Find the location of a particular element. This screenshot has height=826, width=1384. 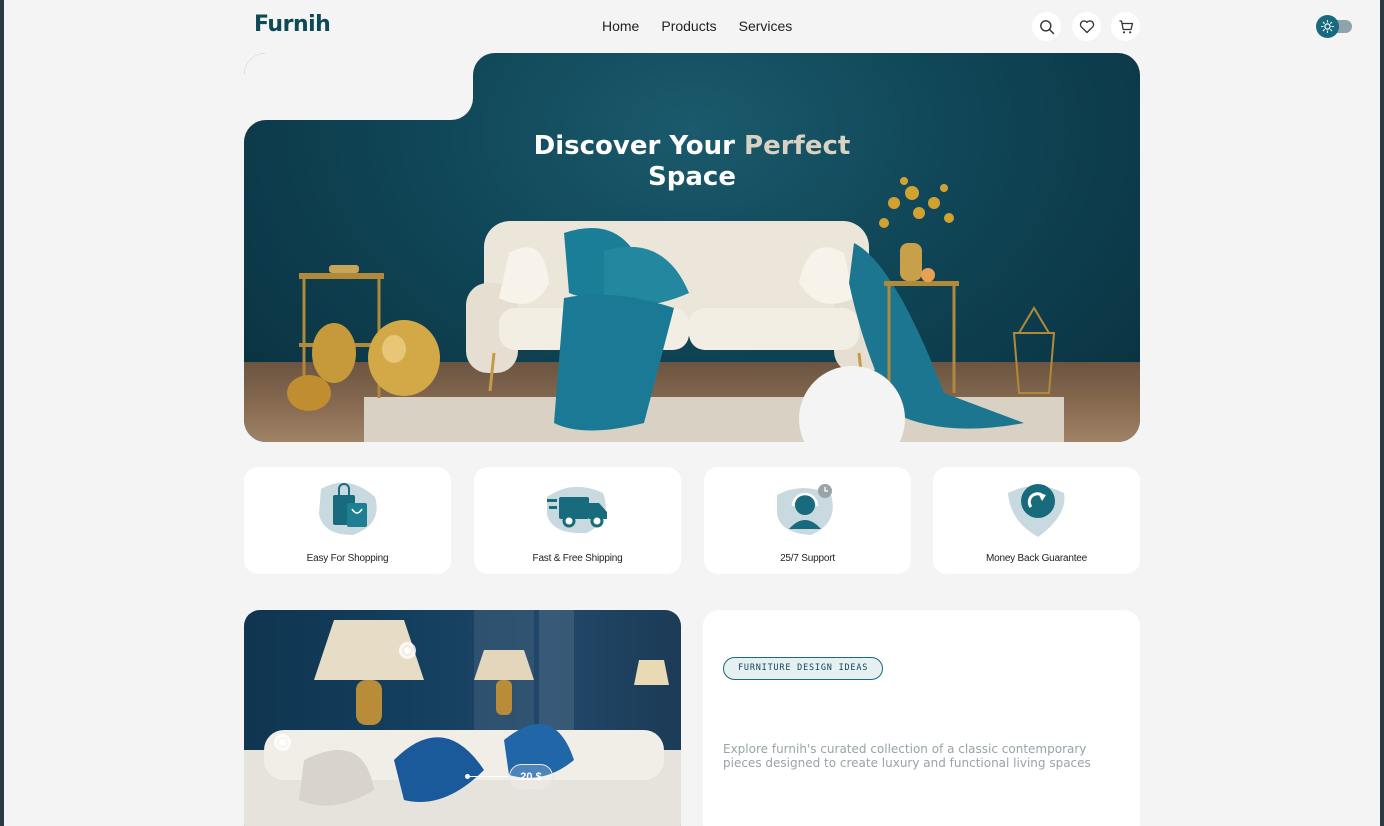

wishlist-button is located at coordinates (1086, 26).